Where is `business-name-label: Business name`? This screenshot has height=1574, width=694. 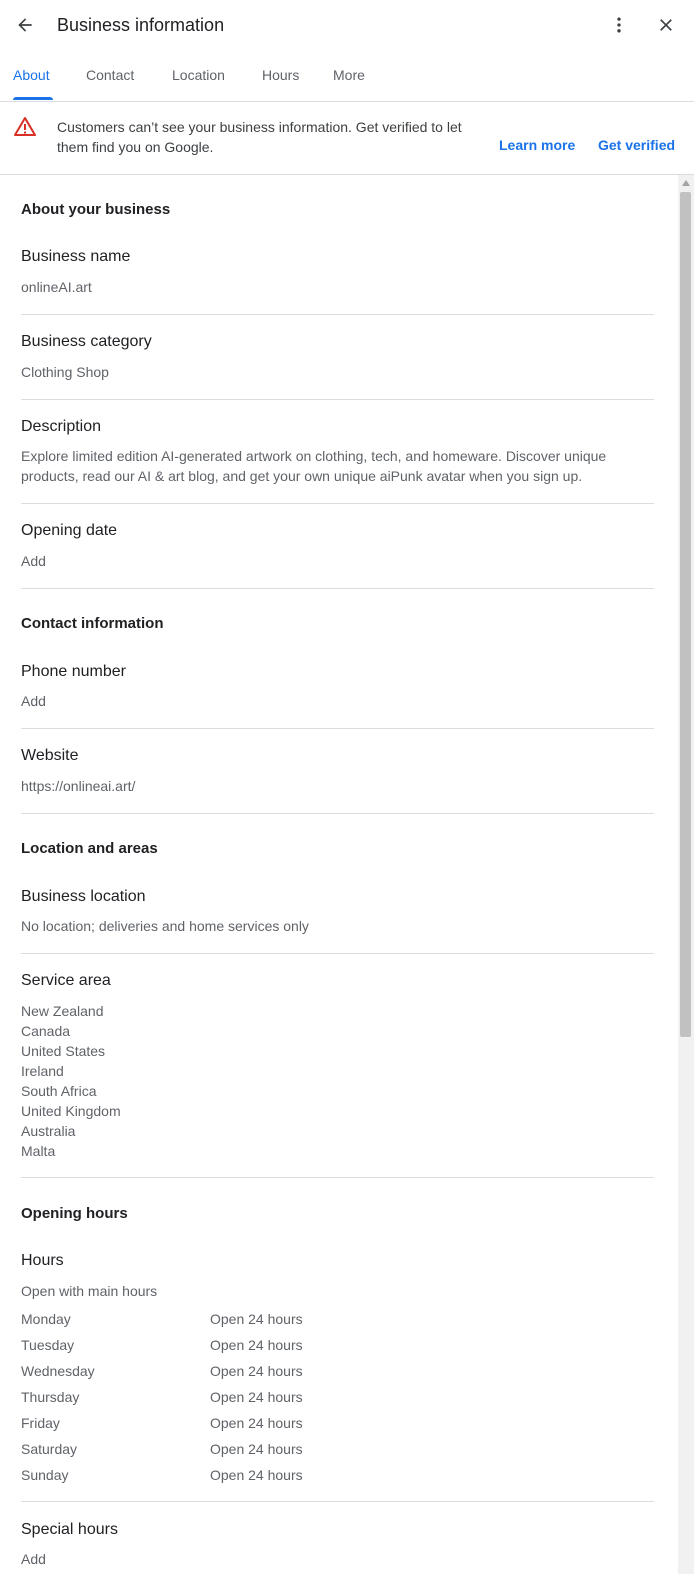 business-name-label: Business name is located at coordinates (75, 257).